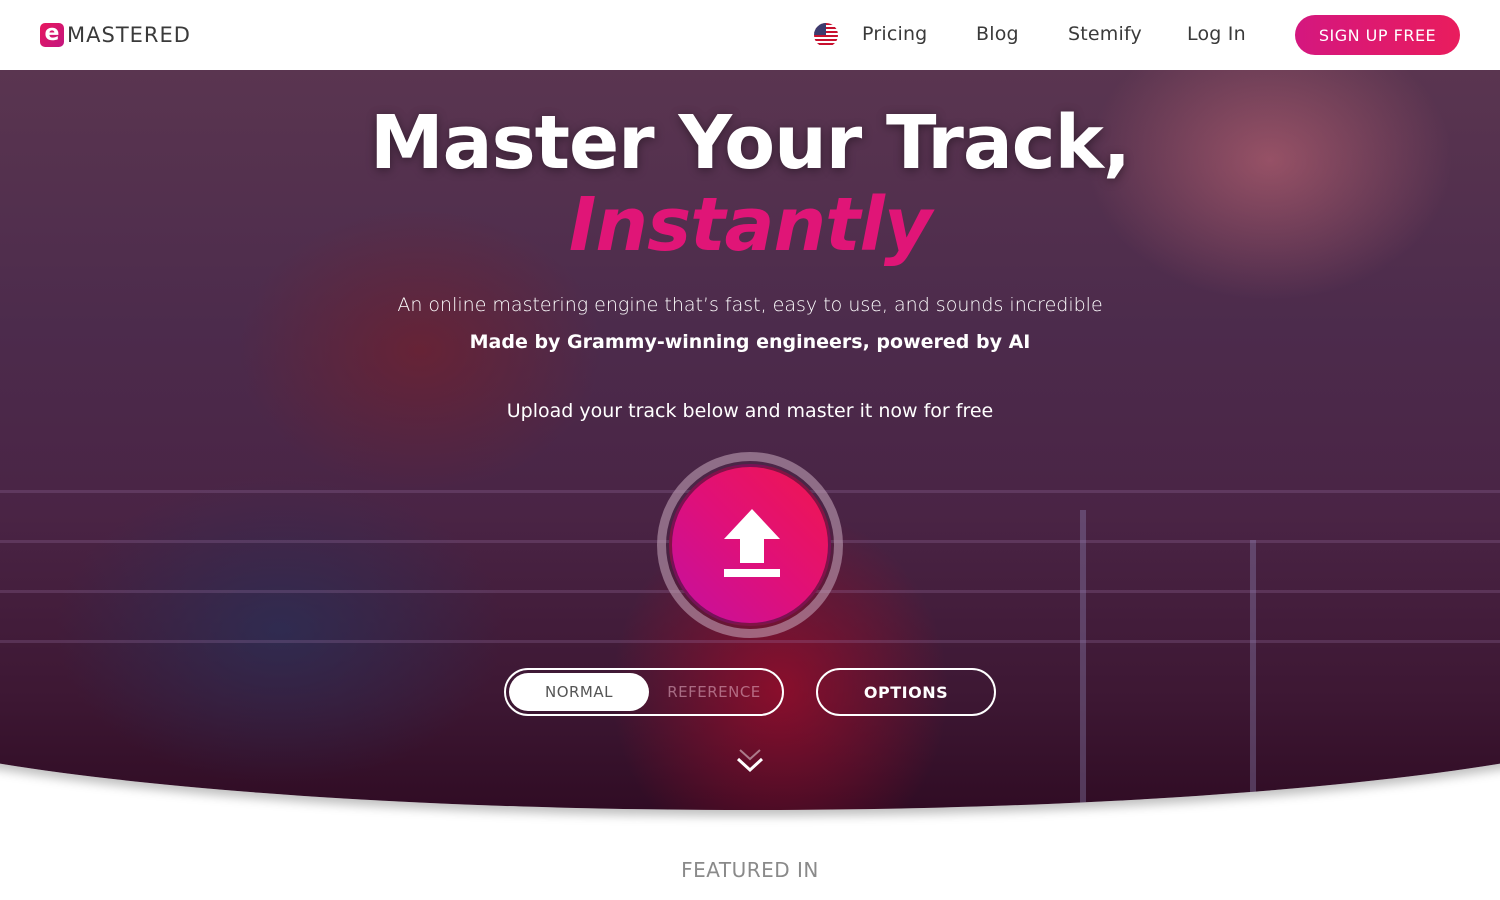 Image resolution: width=1500 pixels, height=900 pixels. I want to click on upload-button, so click(750, 545).